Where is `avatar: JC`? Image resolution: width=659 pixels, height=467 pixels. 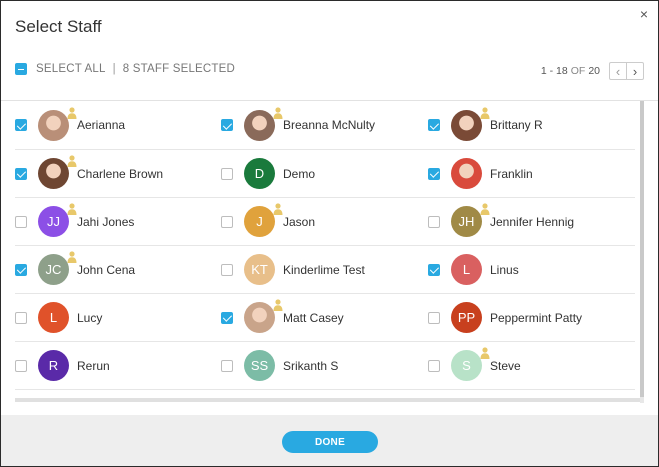 avatar: JC is located at coordinates (53, 269).